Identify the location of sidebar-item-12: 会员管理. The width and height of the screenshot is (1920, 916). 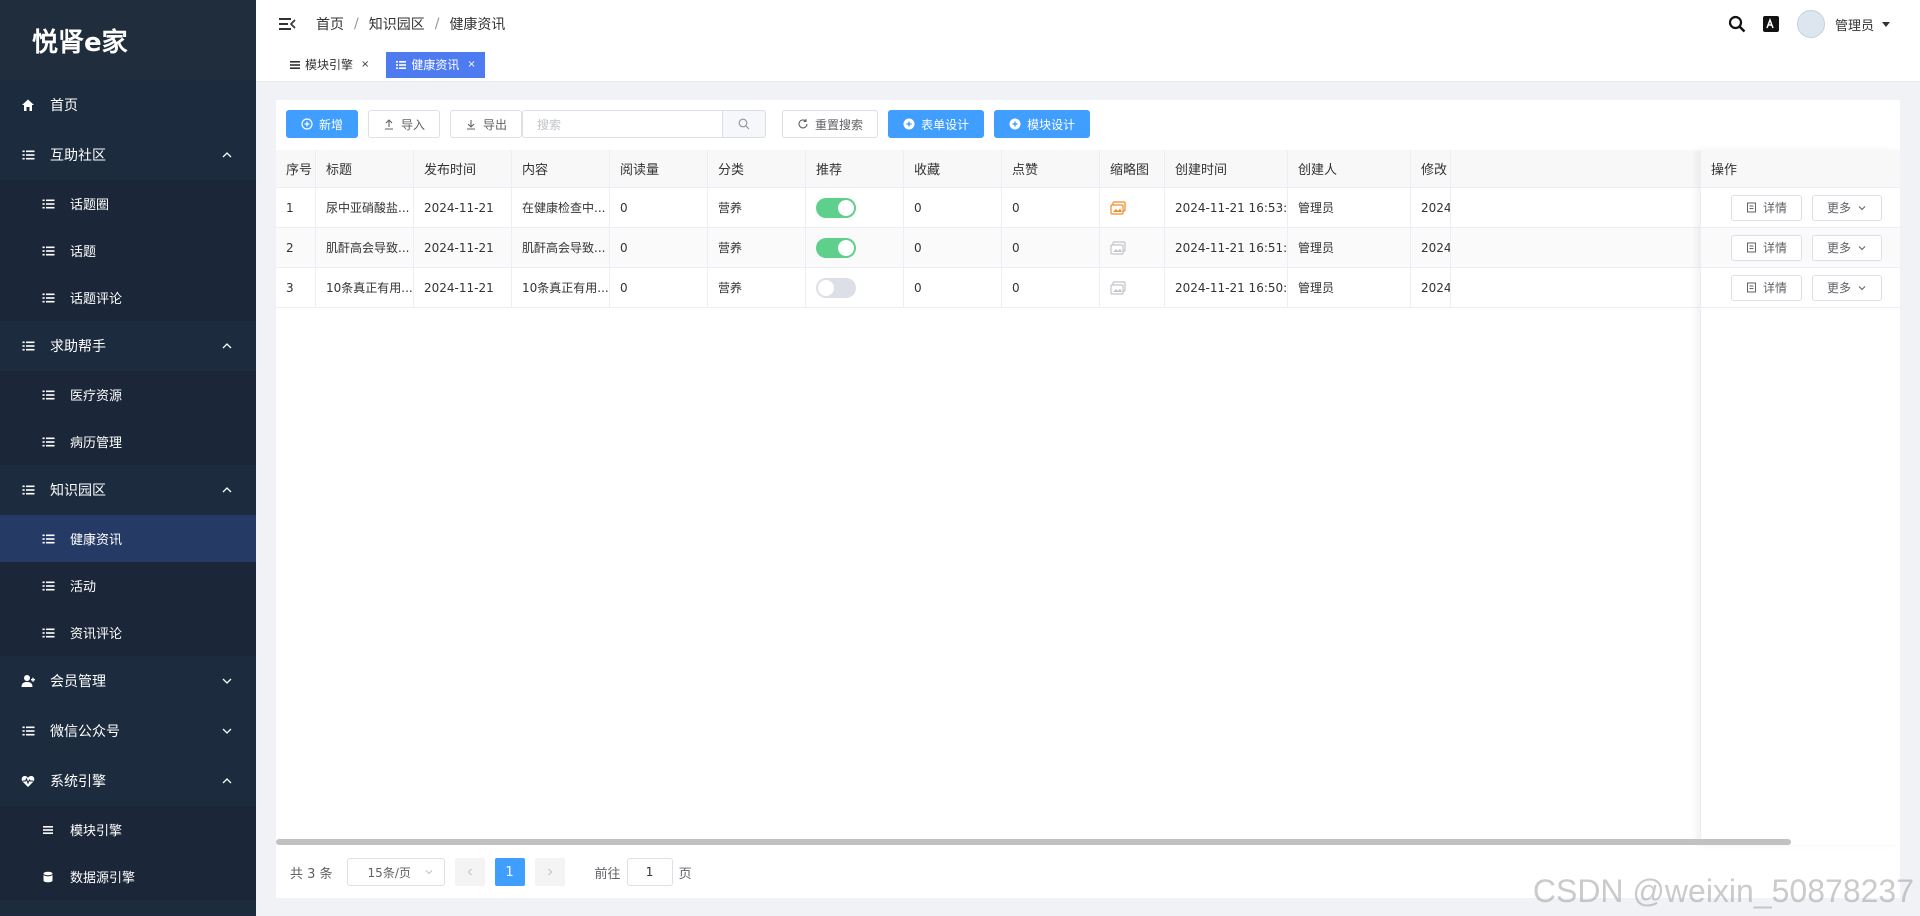
(128, 681).